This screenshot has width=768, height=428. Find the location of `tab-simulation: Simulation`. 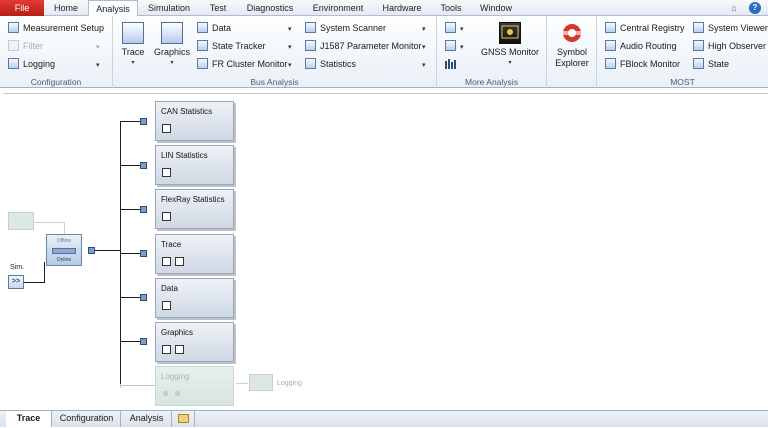

tab-simulation: Simulation is located at coordinates (169, 8).